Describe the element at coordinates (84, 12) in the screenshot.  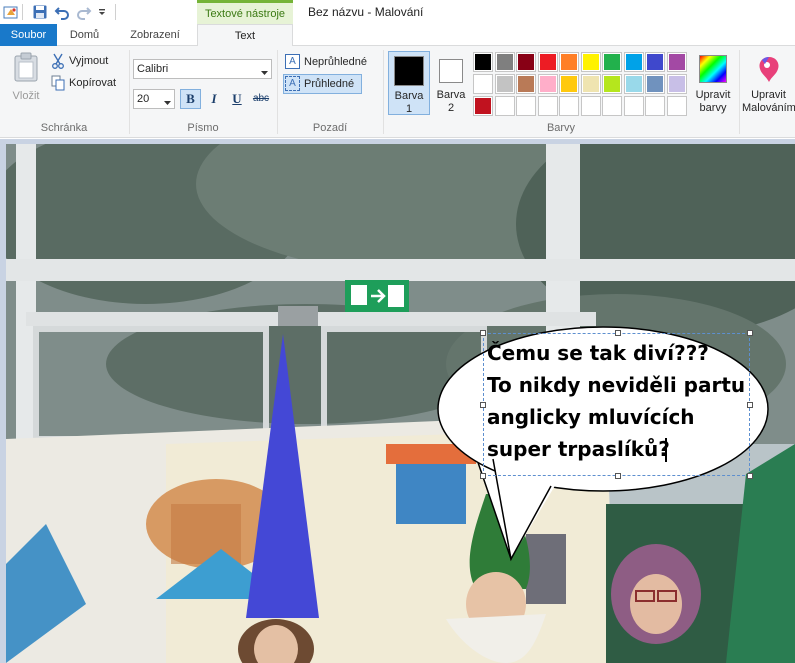
I see `redo-icon` at that location.